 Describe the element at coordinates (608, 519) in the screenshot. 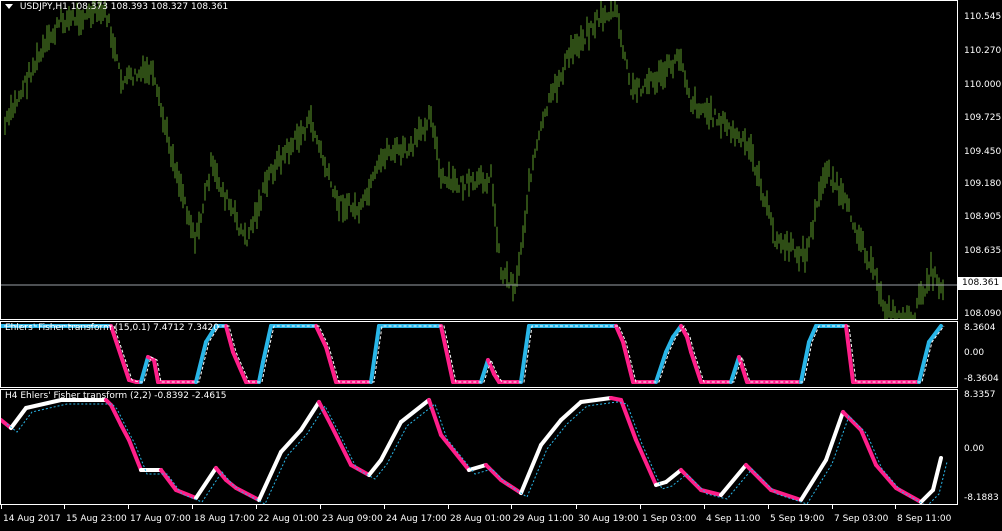

I see `time-axis-label: 30 Aug 19:00` at that location.